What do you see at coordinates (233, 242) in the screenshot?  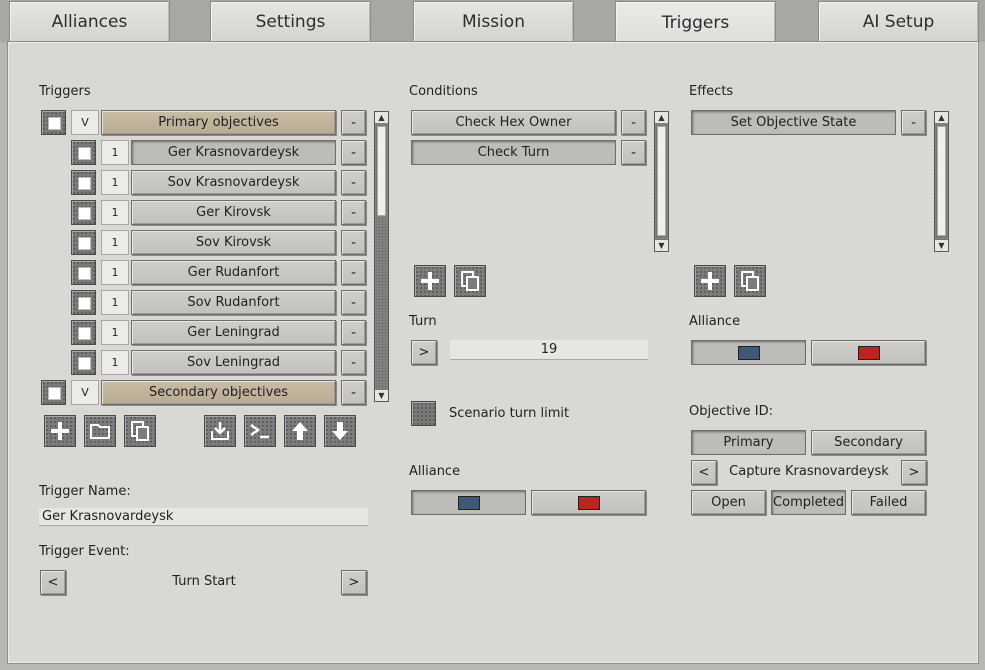 I see `trigger-item-sov-kirovsk: Sov Kirovsk` at bounding box center [233, 242].